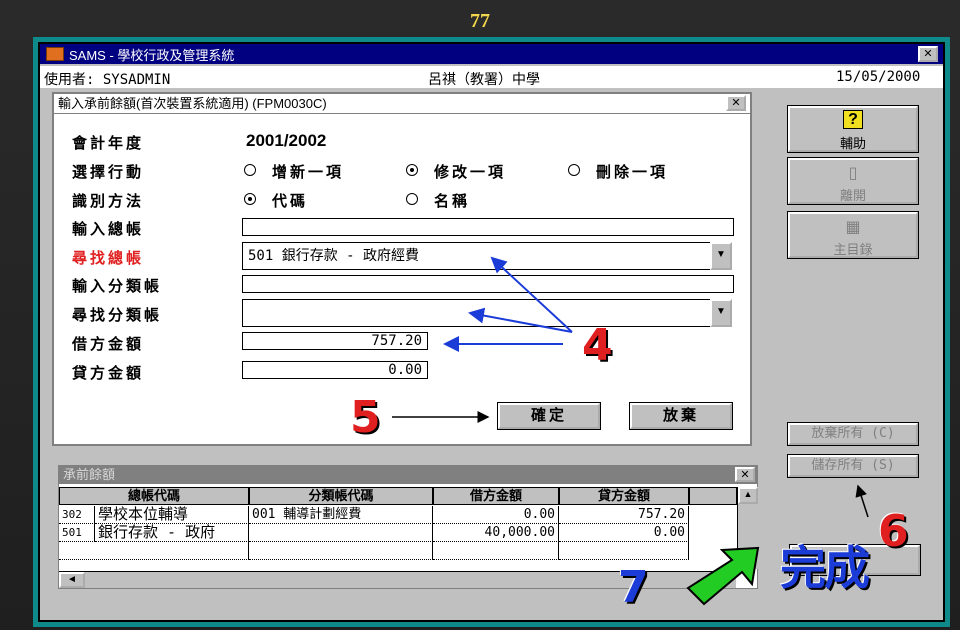  What do you see at coordinates (286, 140) in the screenshot?
I see `fiscal-year-value: 2001/2002` at bounding box center [286, 140].